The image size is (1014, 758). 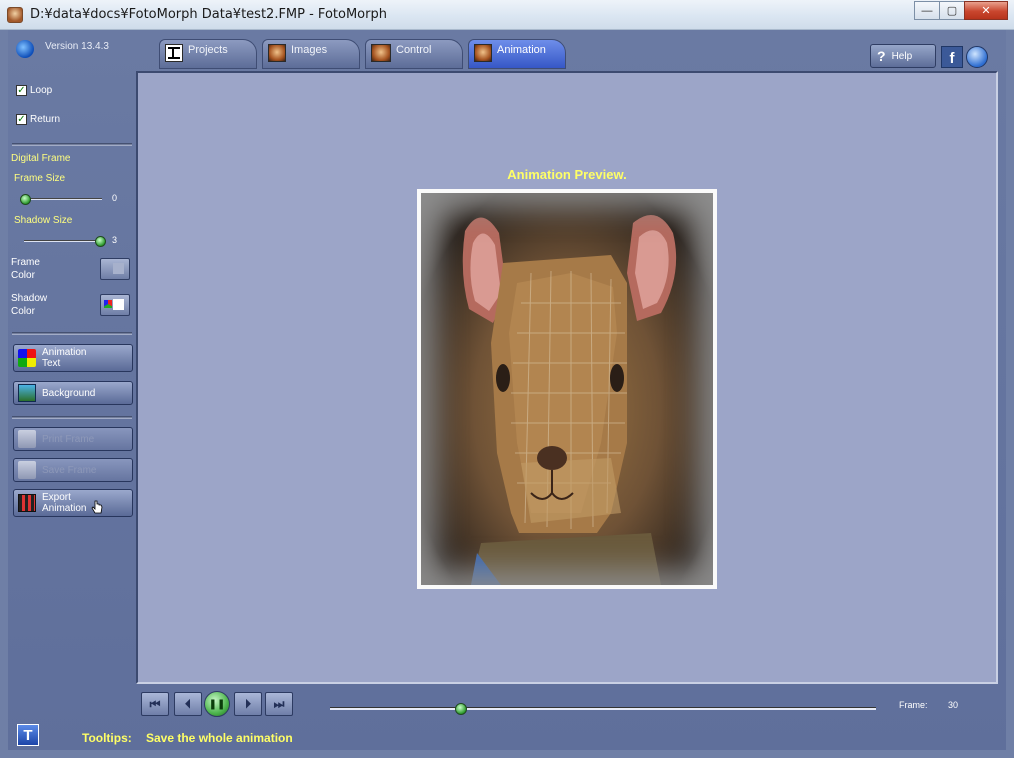 What do you see at coordinates (115, 240) in the screenshot?
I see `shadow-size-value: 3` at bounding box center [115, 240].